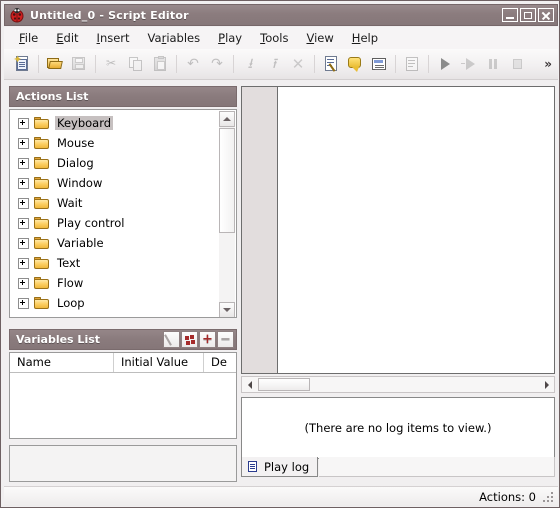 The image size is (560, 508). I want to click on move-up-button: ⭱, so click(274, 64).